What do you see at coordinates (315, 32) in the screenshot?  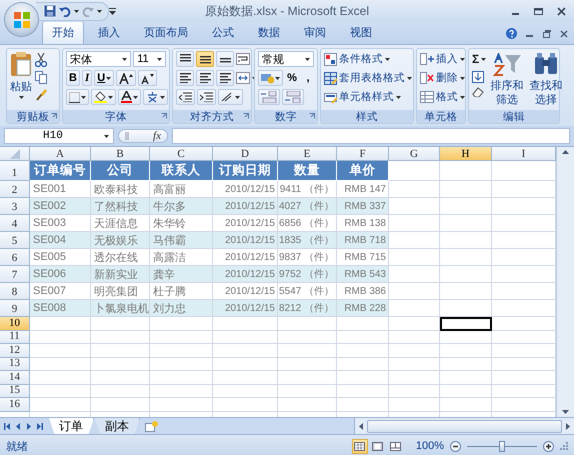 I see `ribbon-tab: 审阅` at bounding box center [315, 32].